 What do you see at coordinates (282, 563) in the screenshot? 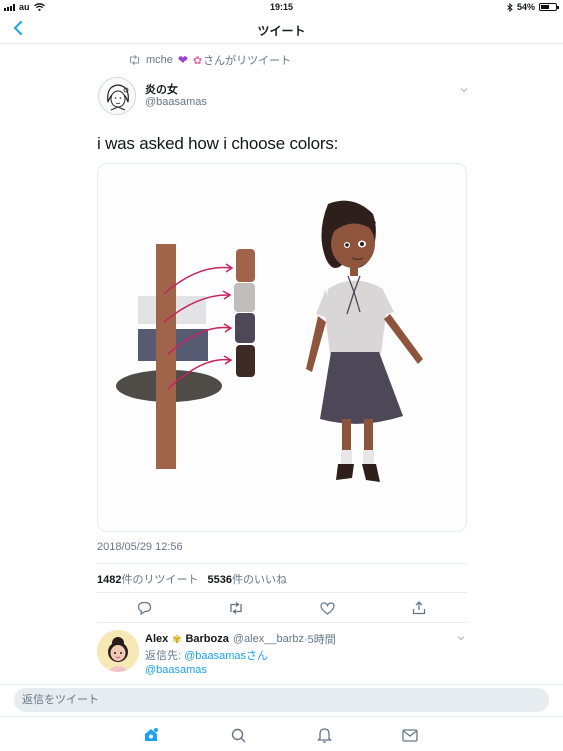
I see `divider-top` at bounding box center [282, 563].